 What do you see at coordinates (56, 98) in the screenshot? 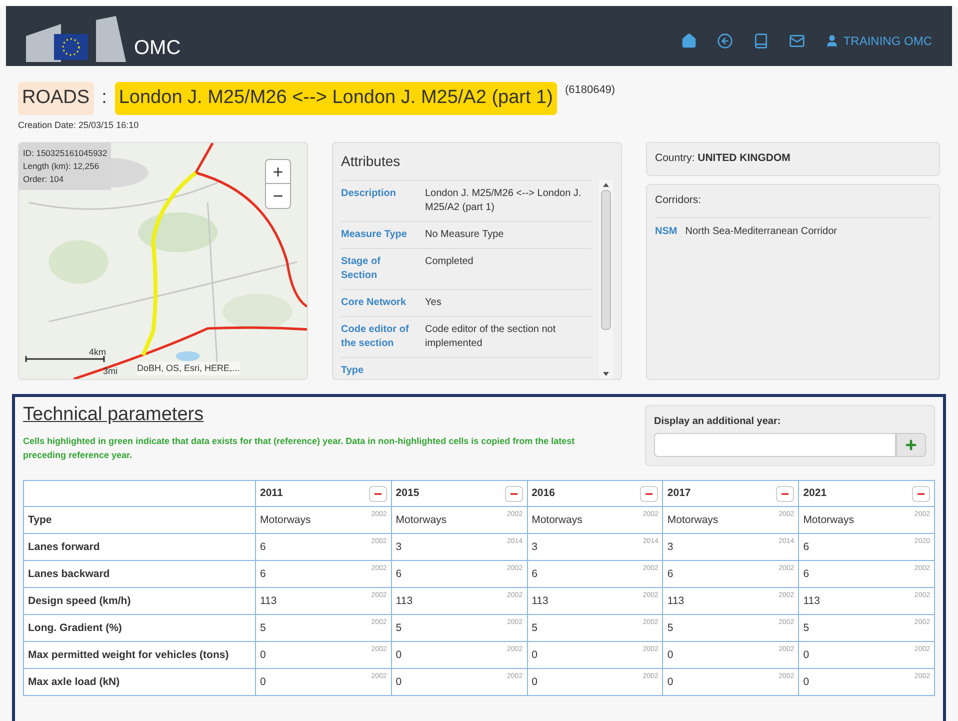
I see `category-badge: ROADS` at bounding box center [56, 98].